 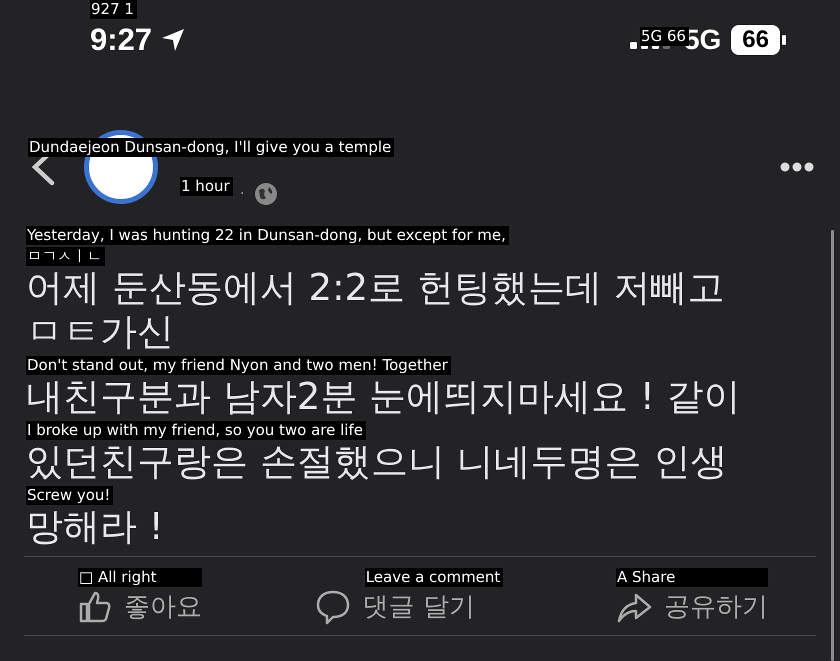 I want to click on translation-overlay: 927 1, so click(x=113, y=9).